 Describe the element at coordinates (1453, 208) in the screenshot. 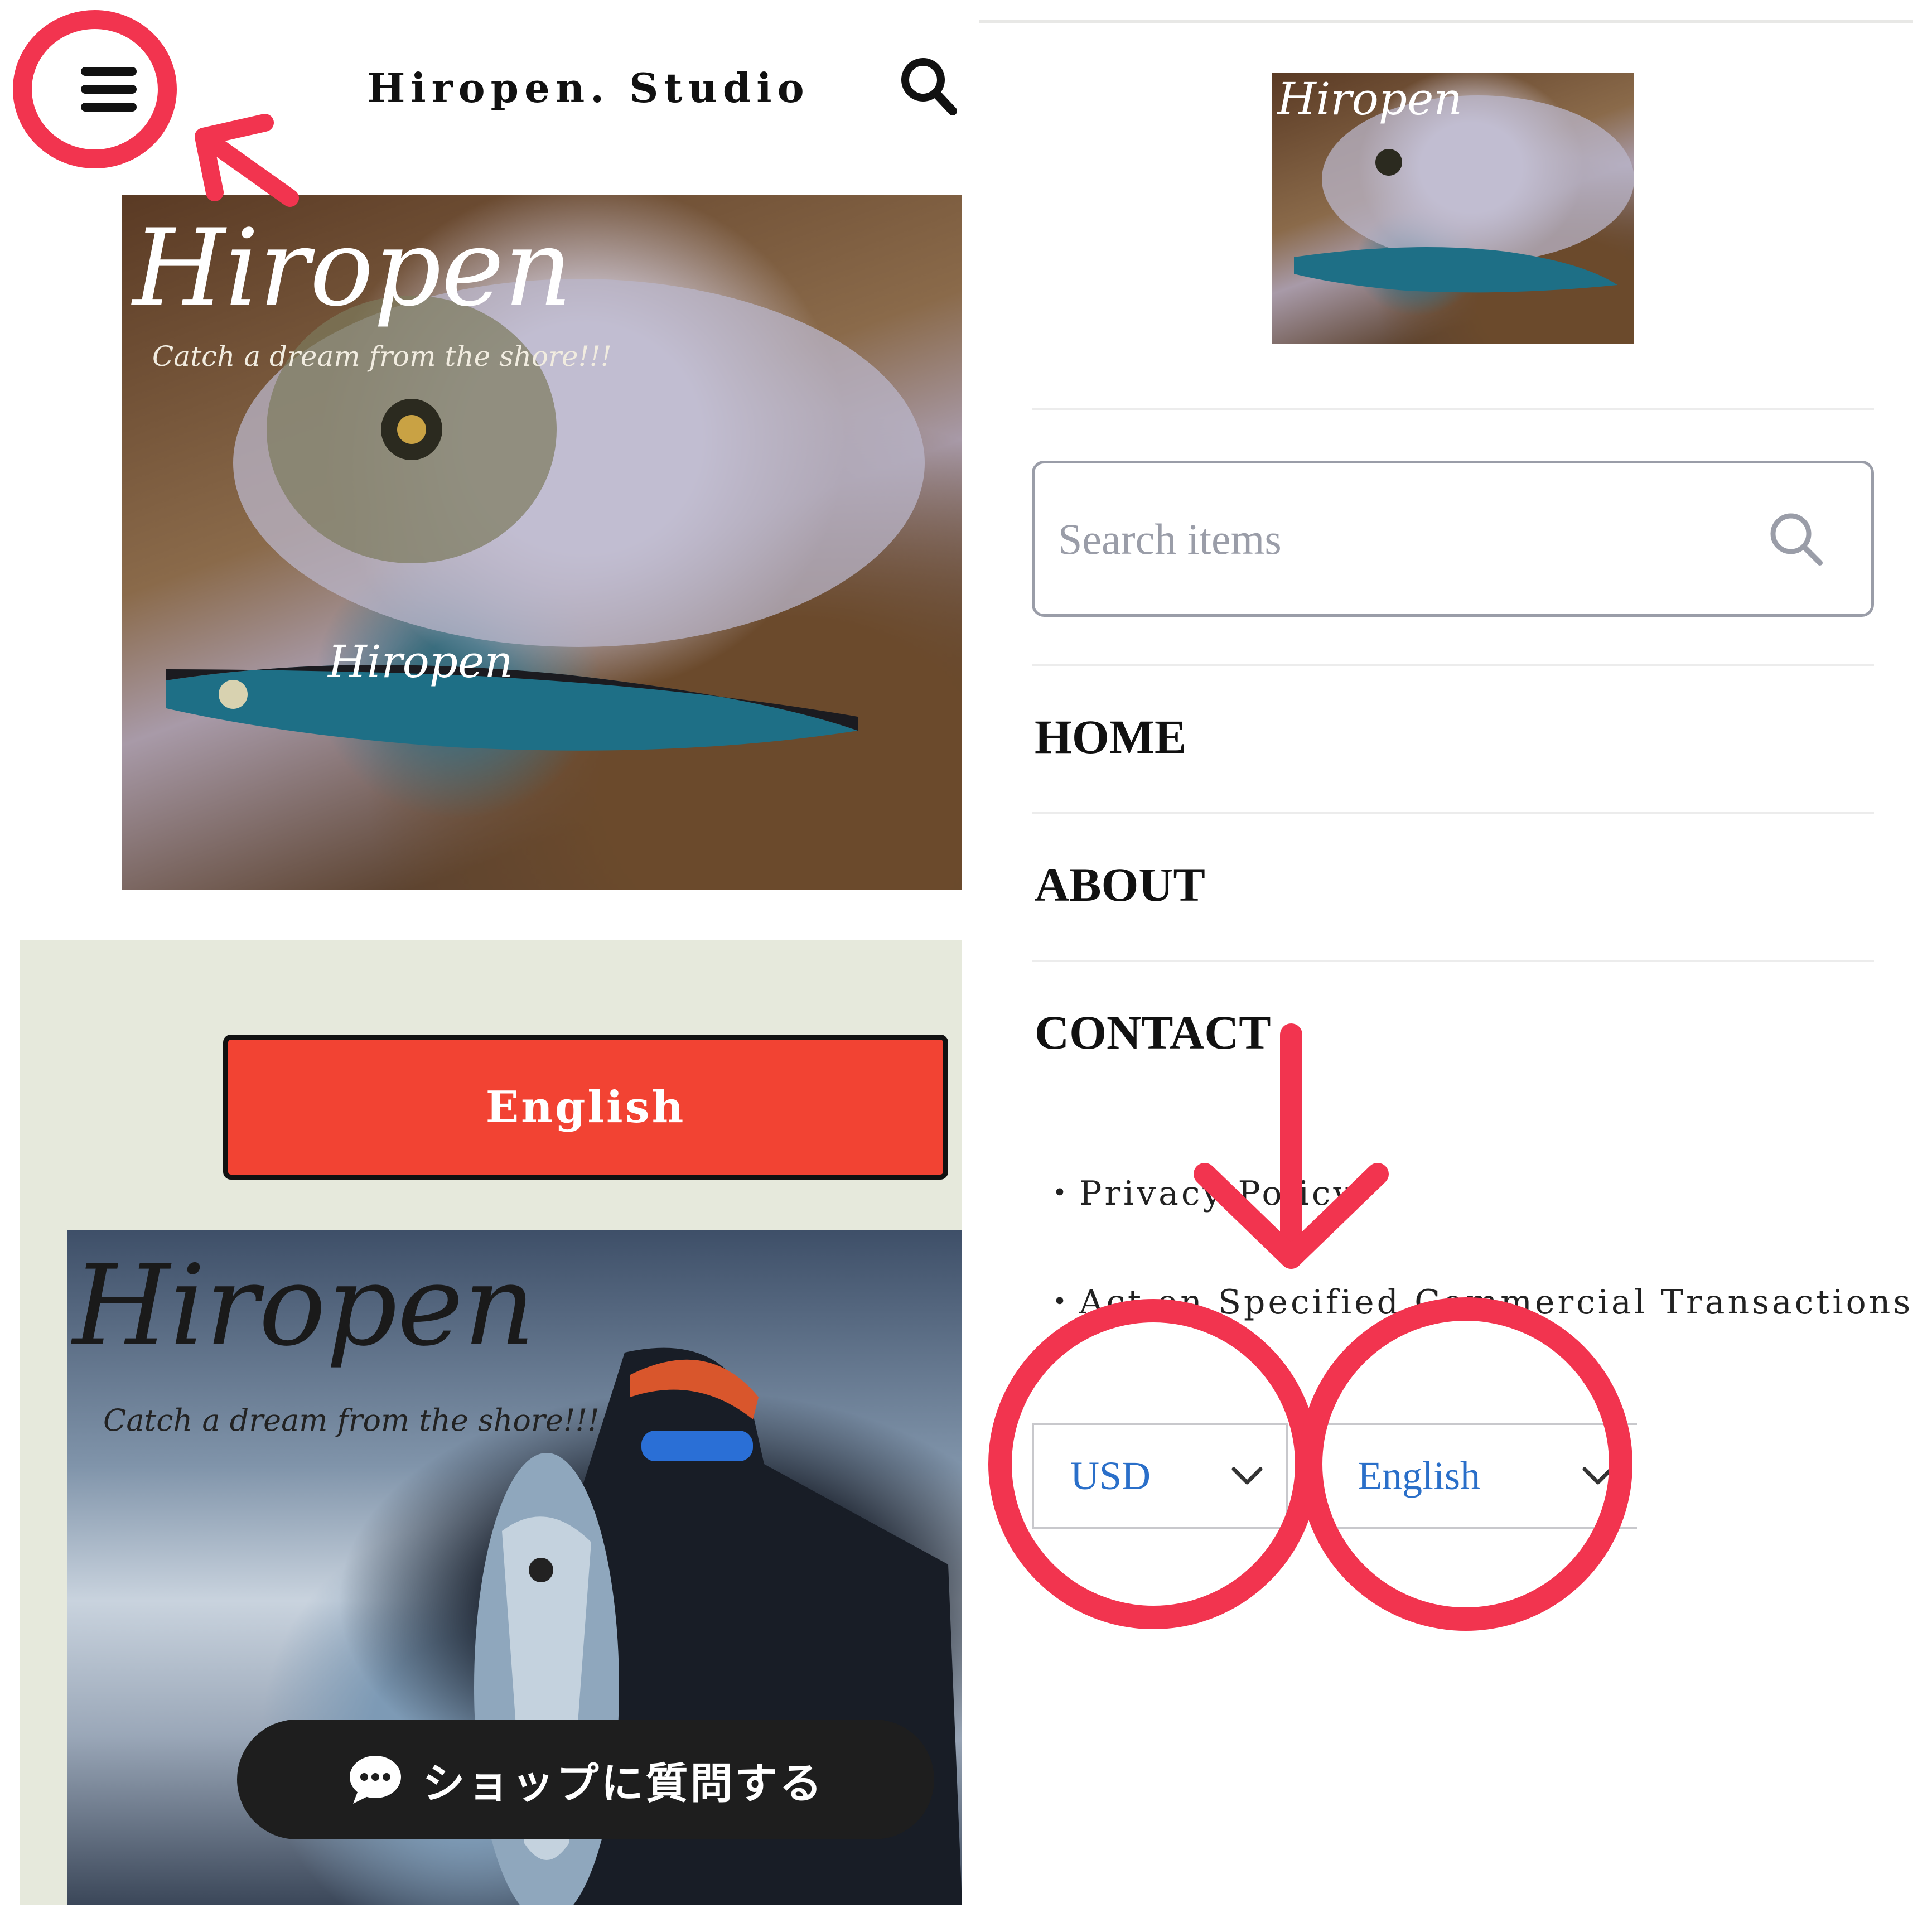

I see `drawer-logo-image: Hiropen` at that location.